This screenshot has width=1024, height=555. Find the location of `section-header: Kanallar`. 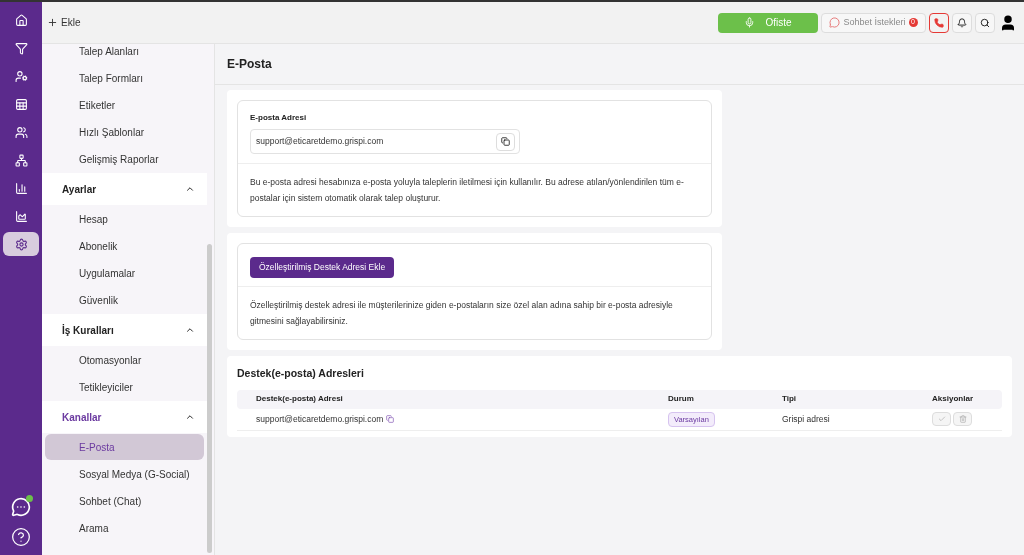

section-header: Kanallar is located at coordinates (82, 417).